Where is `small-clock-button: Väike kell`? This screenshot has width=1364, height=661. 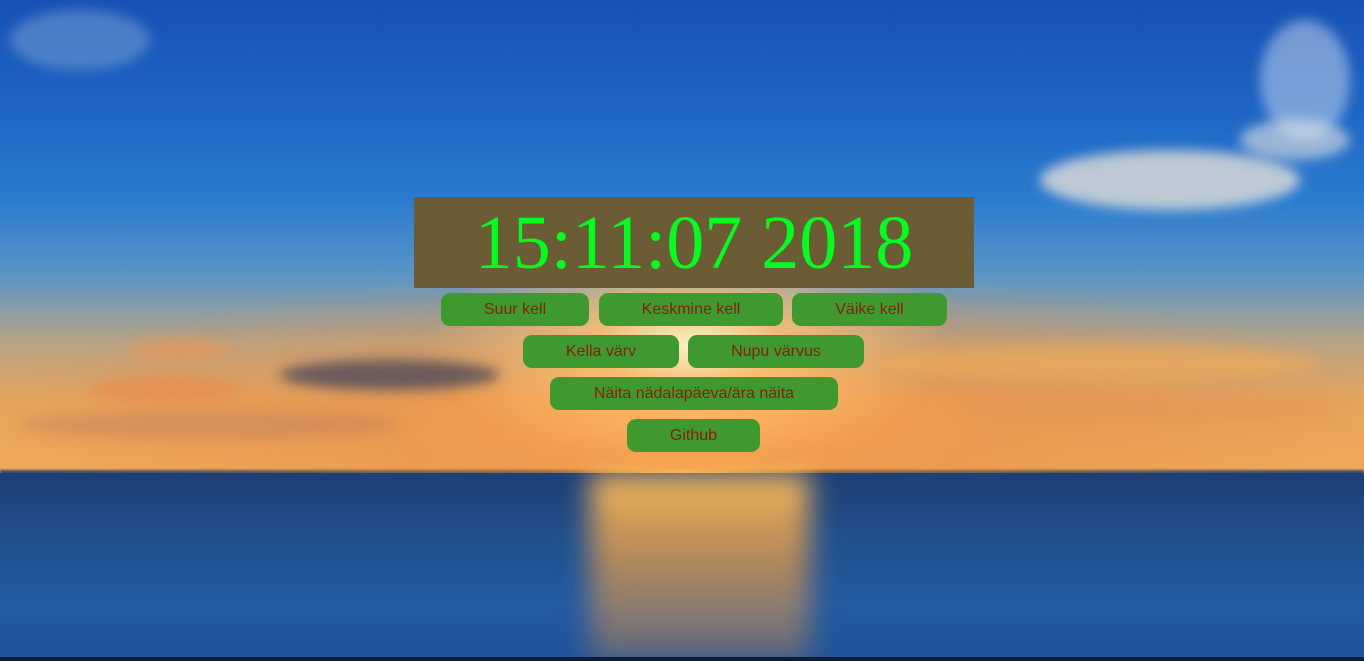
small-clock-button: Väike kell is located at coordinates (869, 309).